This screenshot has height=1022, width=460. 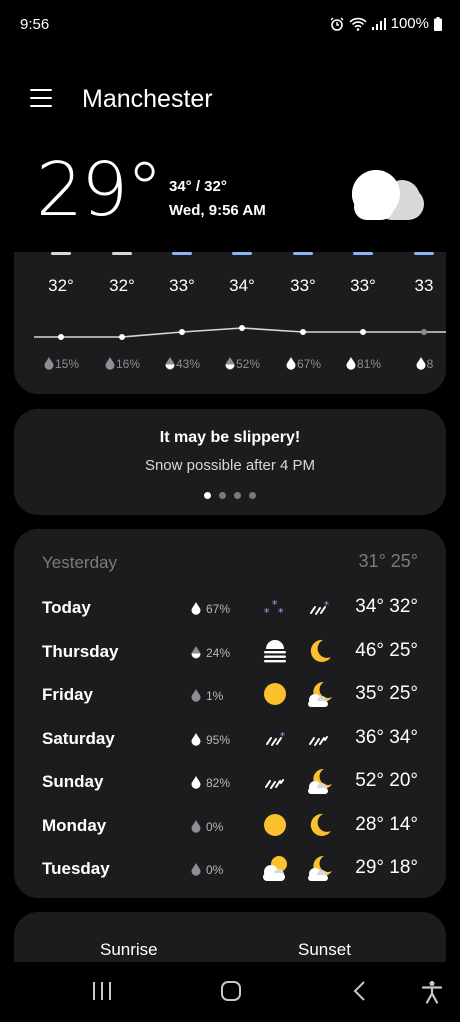 What do you see at coordinates (386, 867) in the screenshot?
I see `day-temps: 29° 18°` at bounding box center [386, 867].